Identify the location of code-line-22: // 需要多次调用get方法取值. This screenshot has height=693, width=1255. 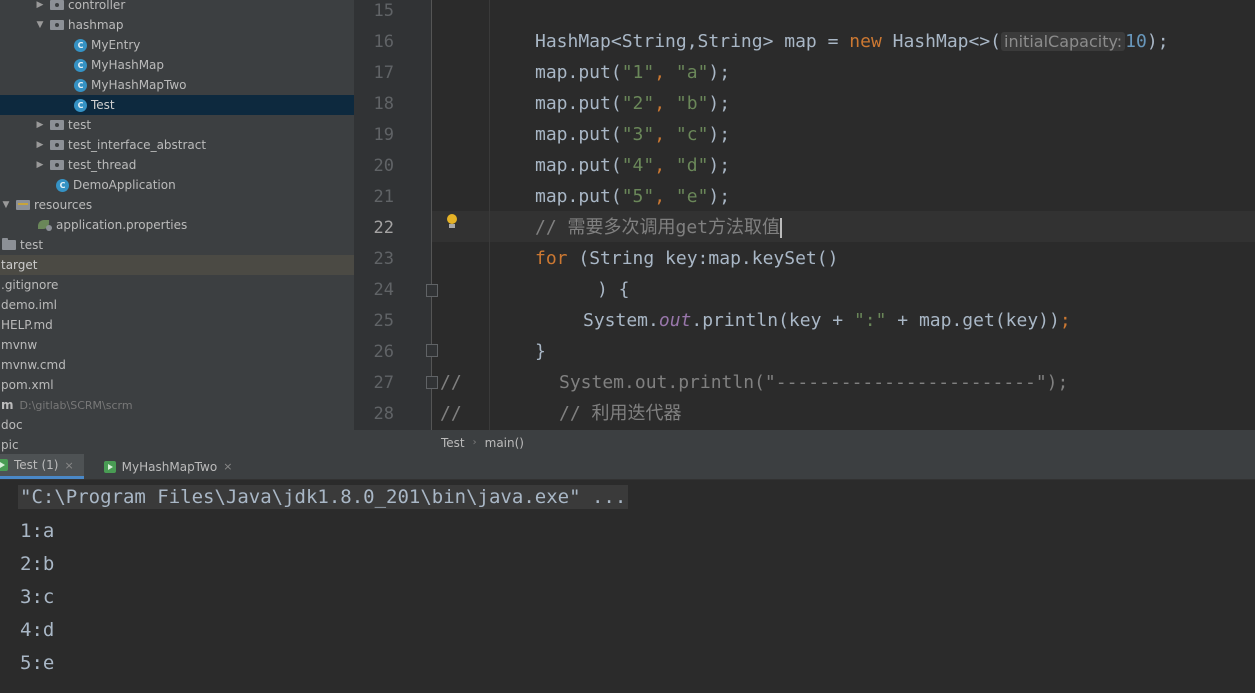
(659, 232).